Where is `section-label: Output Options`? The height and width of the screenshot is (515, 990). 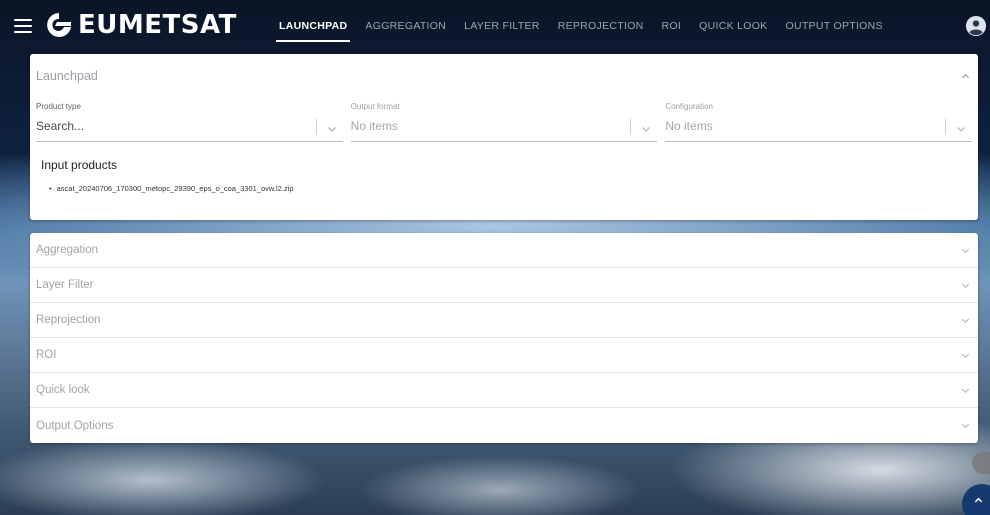 section-label: Output Options is located at coordinates (75, 425).